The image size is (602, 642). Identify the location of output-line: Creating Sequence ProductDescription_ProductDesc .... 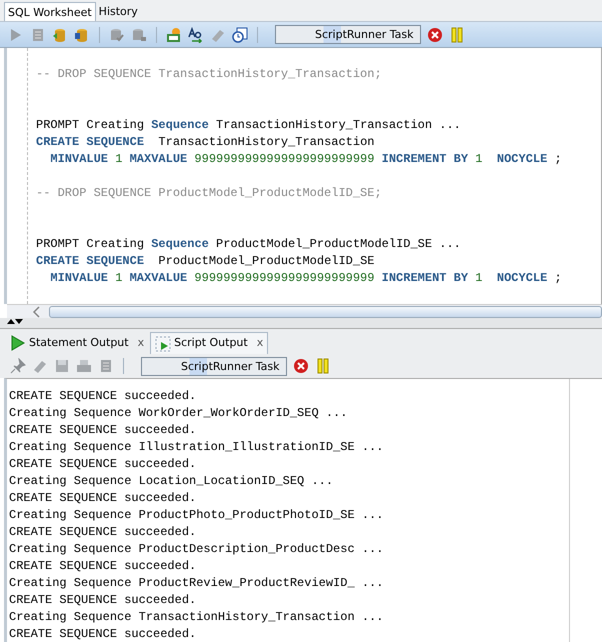
(196, 549).